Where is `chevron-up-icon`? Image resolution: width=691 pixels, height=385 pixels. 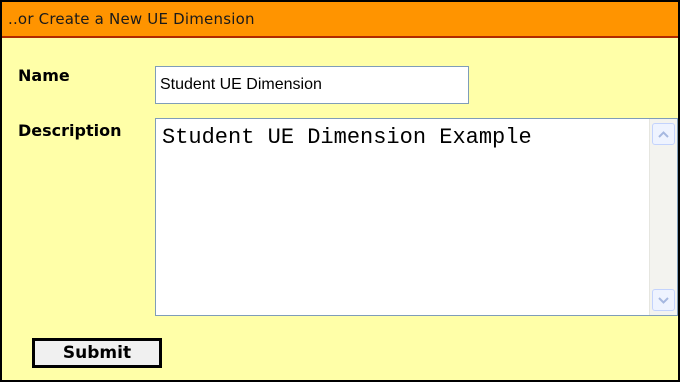
chevron-up-icon is located at coordinates (663, 134).